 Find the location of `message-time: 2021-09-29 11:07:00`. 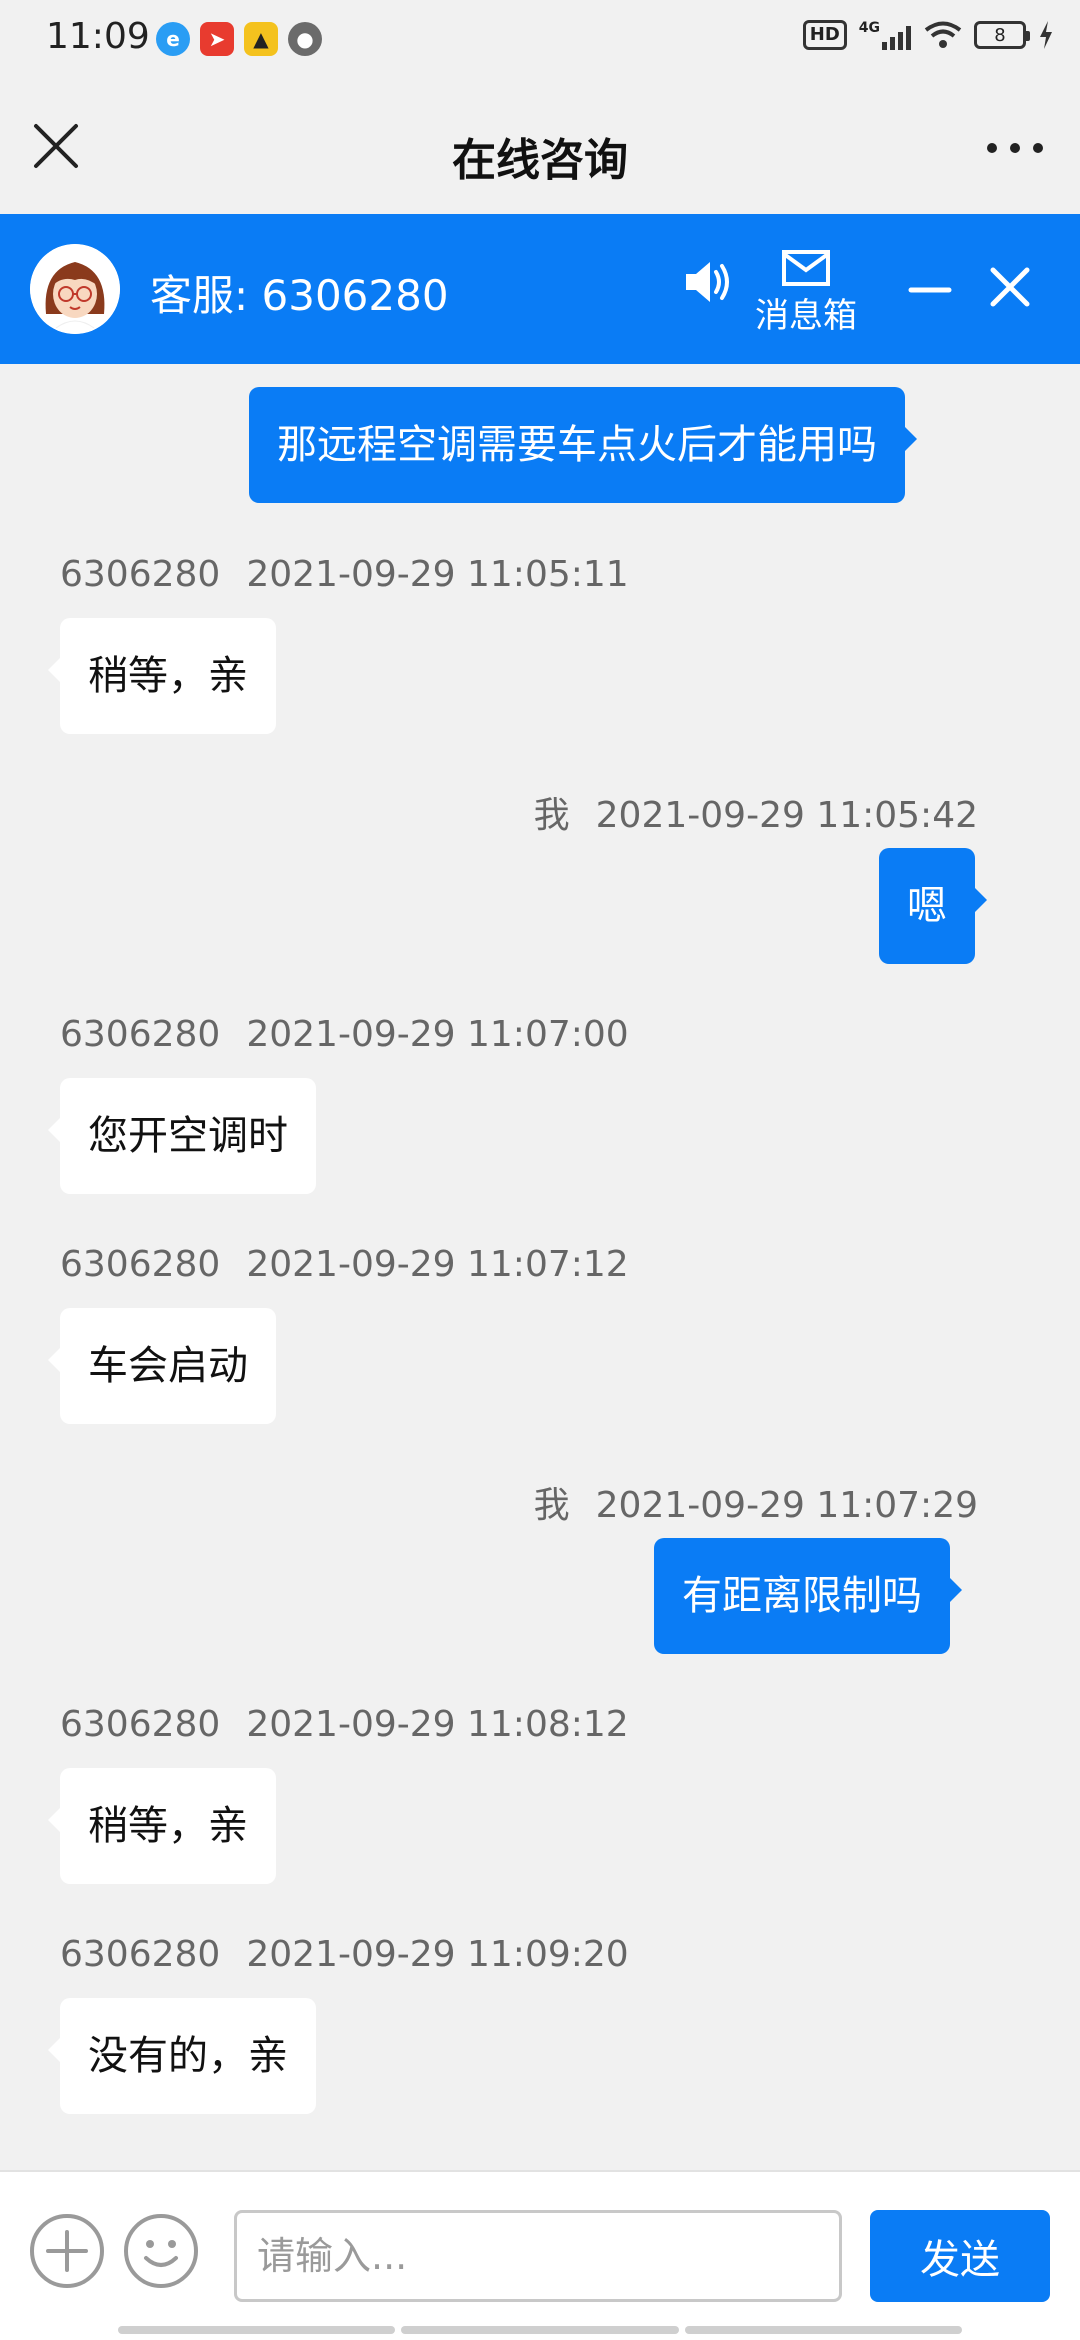

message-time: 2021-09-29 11:07:00 is located at coordinates (437, 1034).